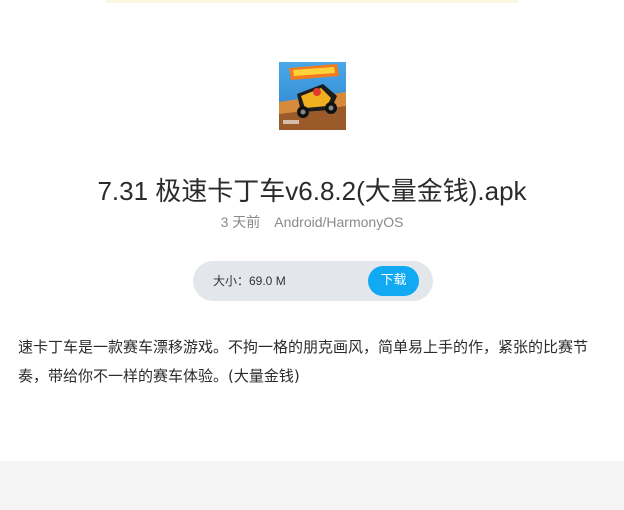 The width and height of the screenshot is (624, 510). Describe the element at coordinates (339, 222) in the screenshot. I see `platform-label: Android/HarmonyOS` at that location.